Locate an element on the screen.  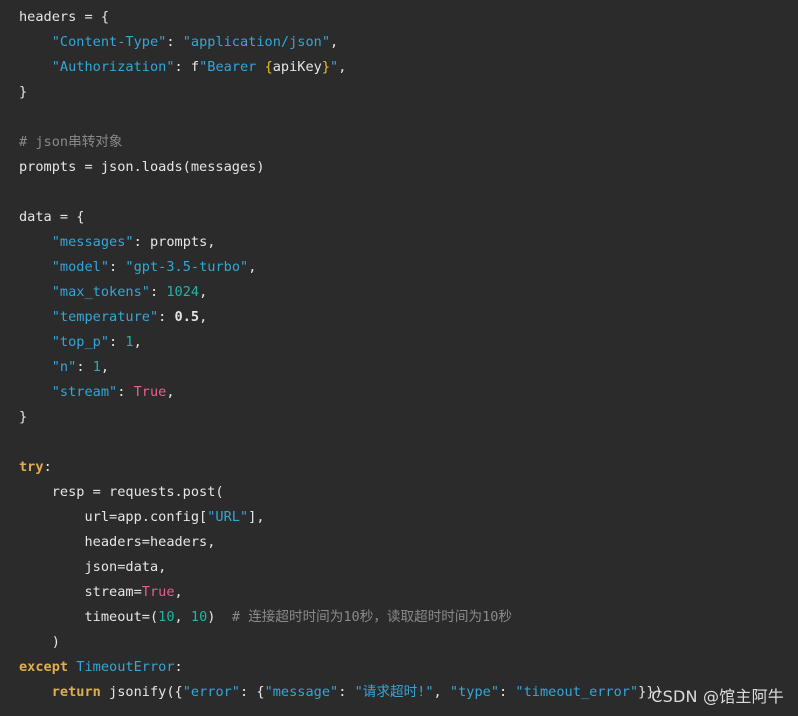
code-token-plain: : f is located at coordinates (187, 67).